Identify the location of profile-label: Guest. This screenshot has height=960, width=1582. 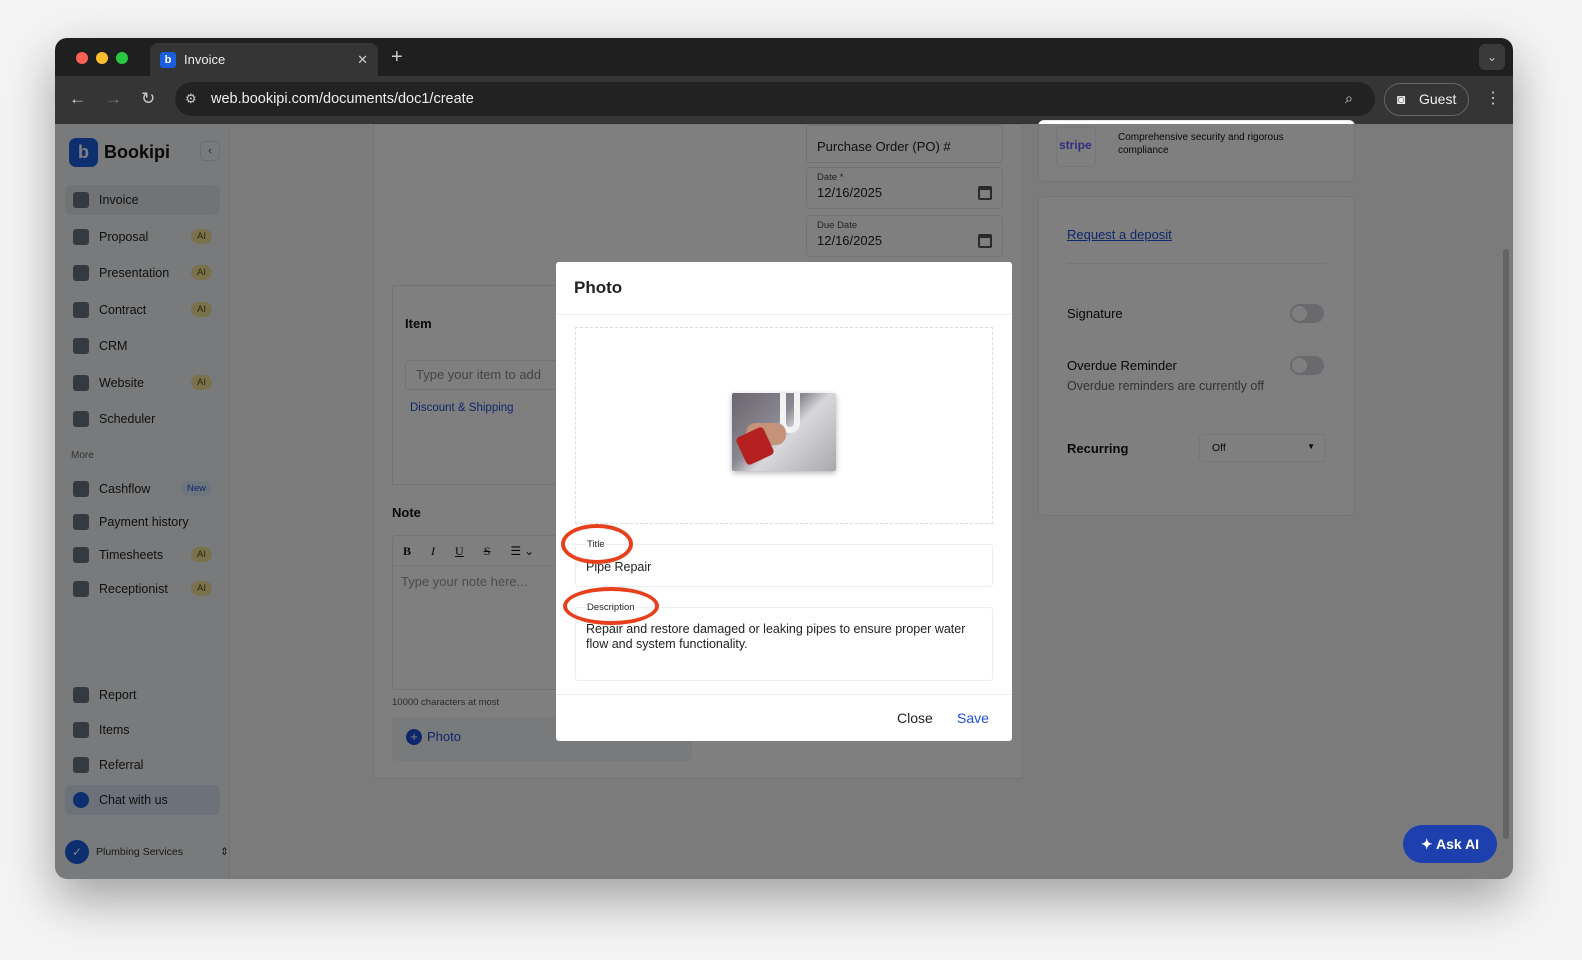
(1438, 99).